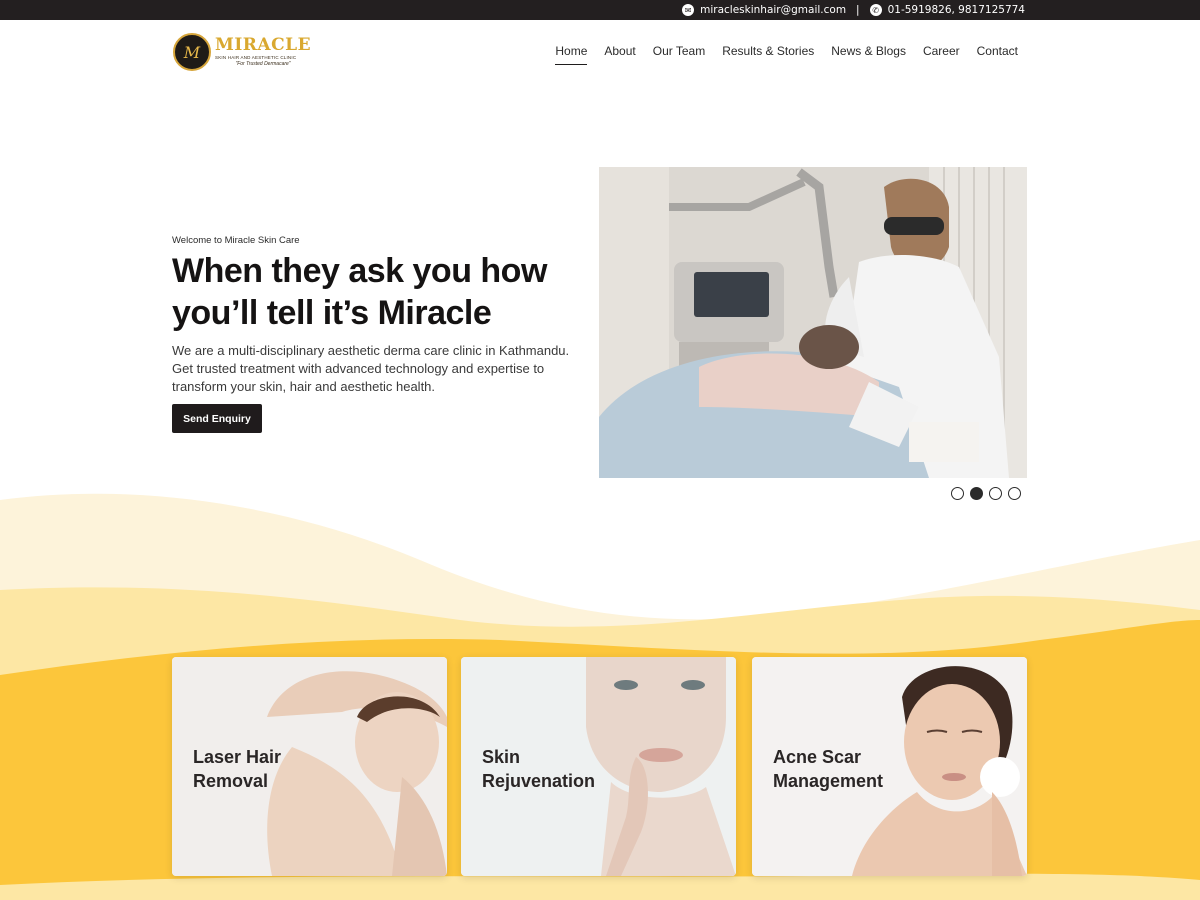  Describe the element at coordinates (679, 54) in the screenshot. I see `nav-our-team: Our Team` at that location.